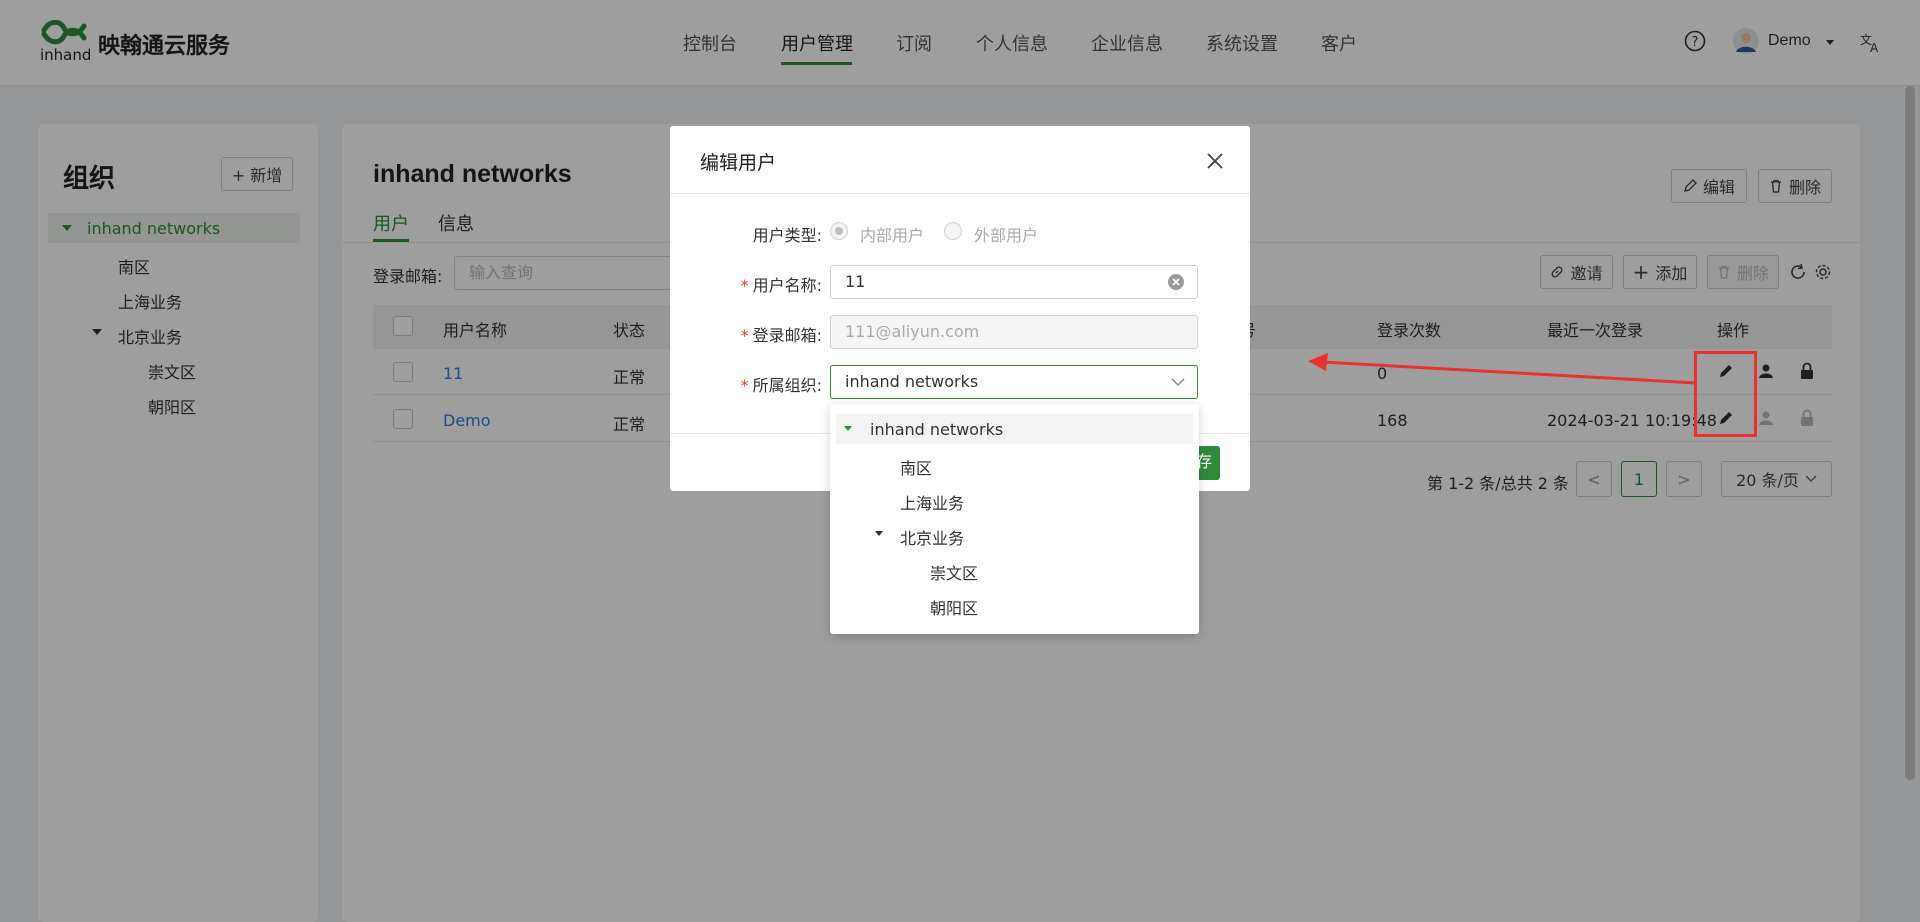  What do you see at coordinates (738, 163) in the screenshot?
I see `dialog-title: 编辑用户` at bounding box center [738, 163].